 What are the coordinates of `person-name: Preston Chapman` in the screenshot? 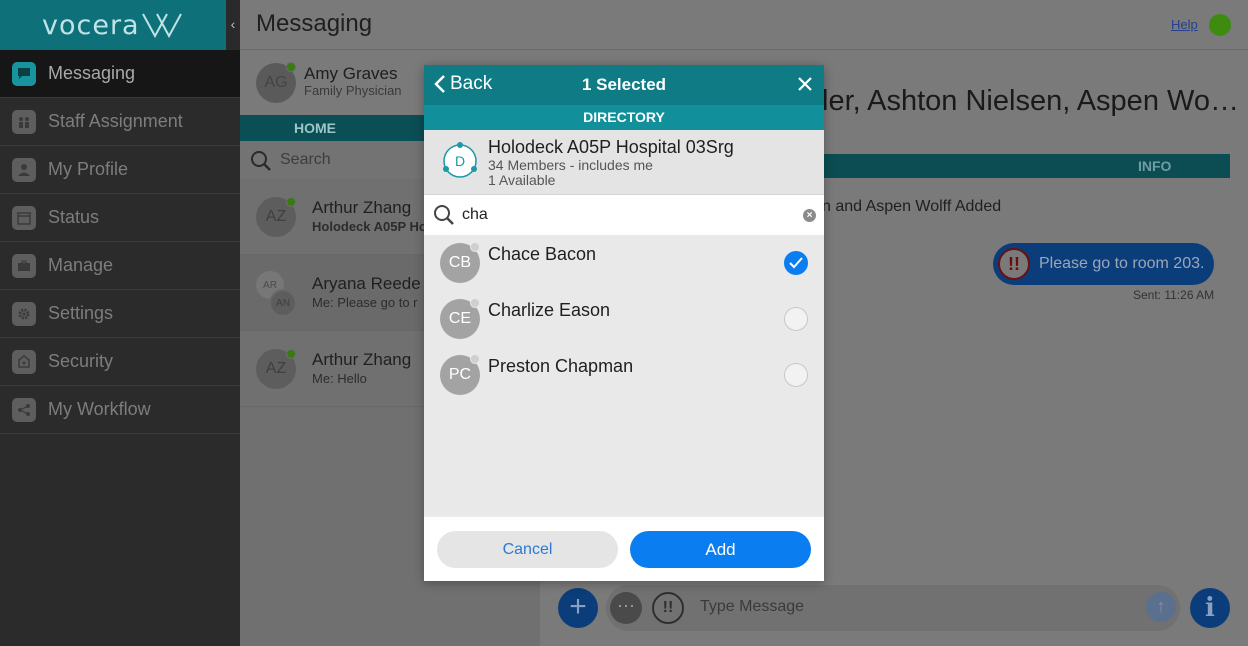 It's located at (561, 366).